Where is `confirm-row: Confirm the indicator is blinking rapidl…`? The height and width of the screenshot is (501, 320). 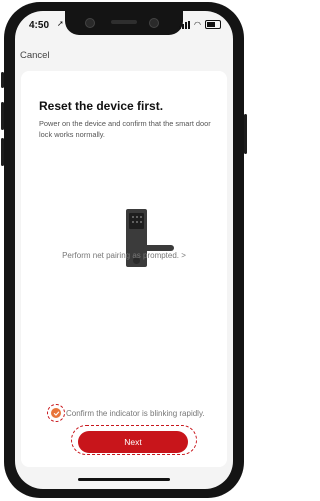
confirm-row: Confirm the indicator is blinking rapidl… is located at coordinates (126, 413).